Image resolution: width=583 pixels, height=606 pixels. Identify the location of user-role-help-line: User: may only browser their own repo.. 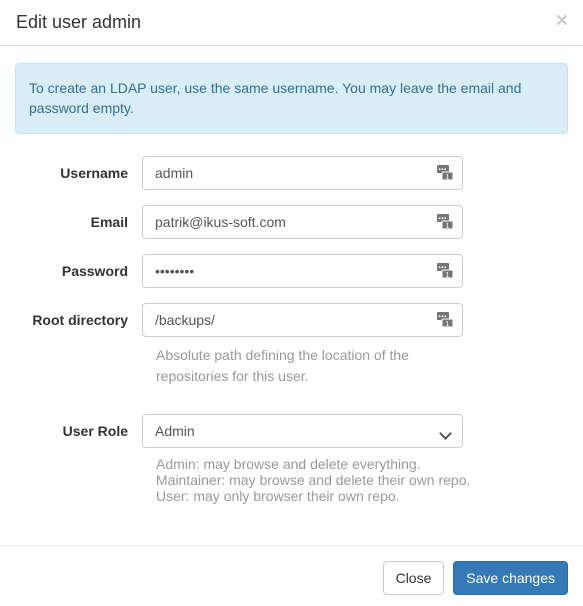
(278, 495).